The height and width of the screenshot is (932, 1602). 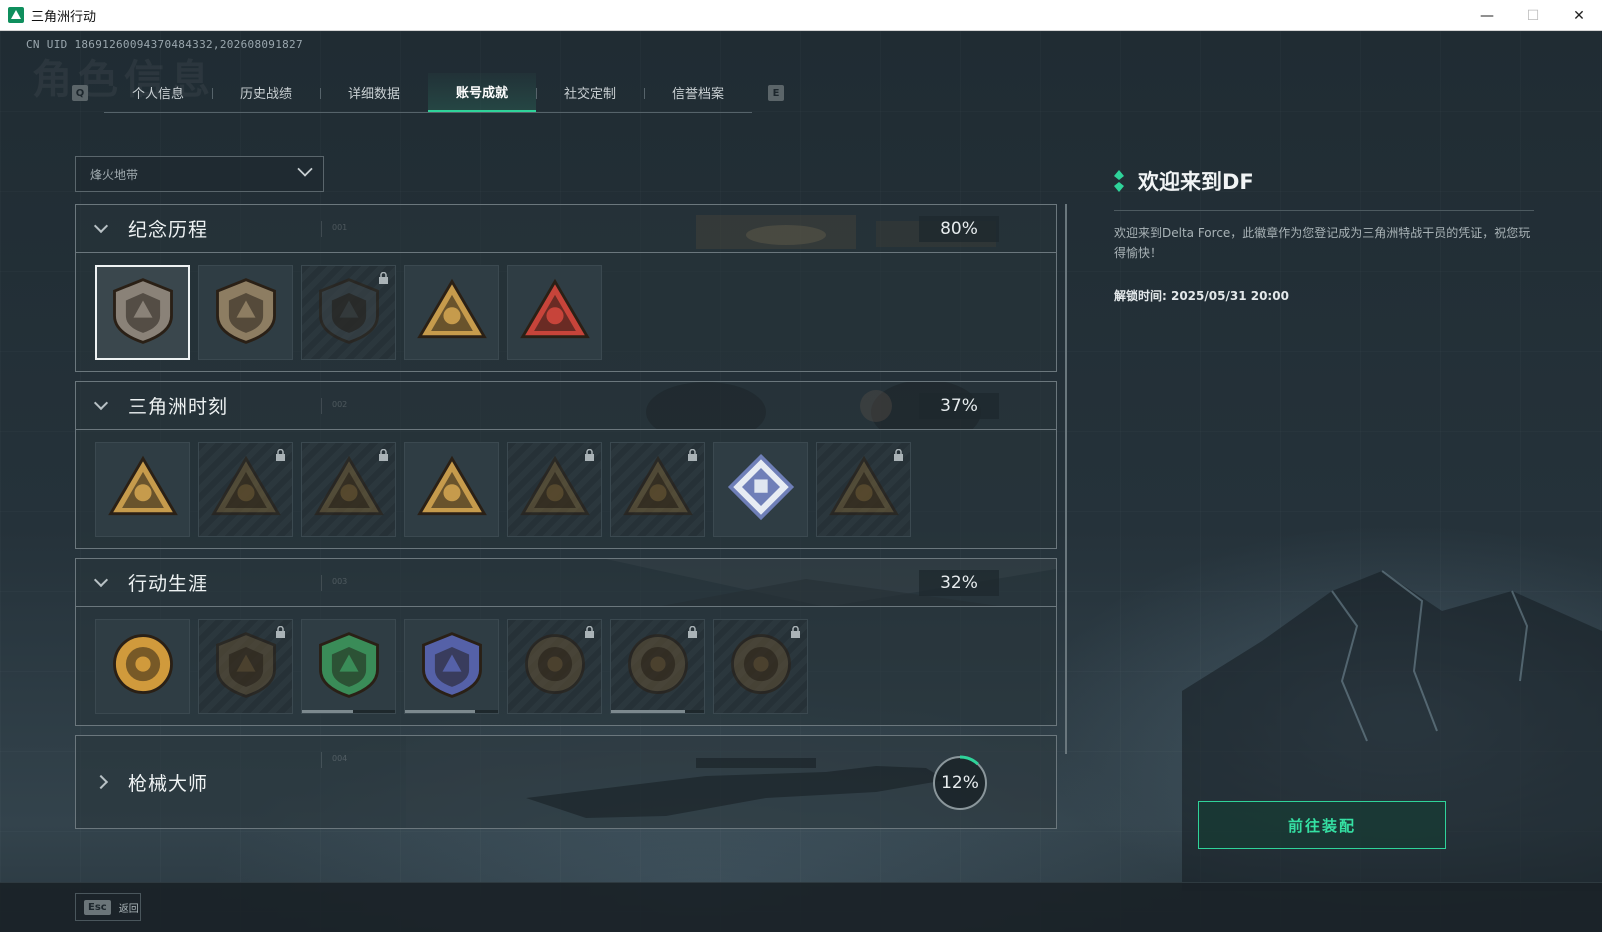 What do you see at coordinates (16, 15) in the screenshot?
I see `app-logo-icon` at bounding box center [16, 15].